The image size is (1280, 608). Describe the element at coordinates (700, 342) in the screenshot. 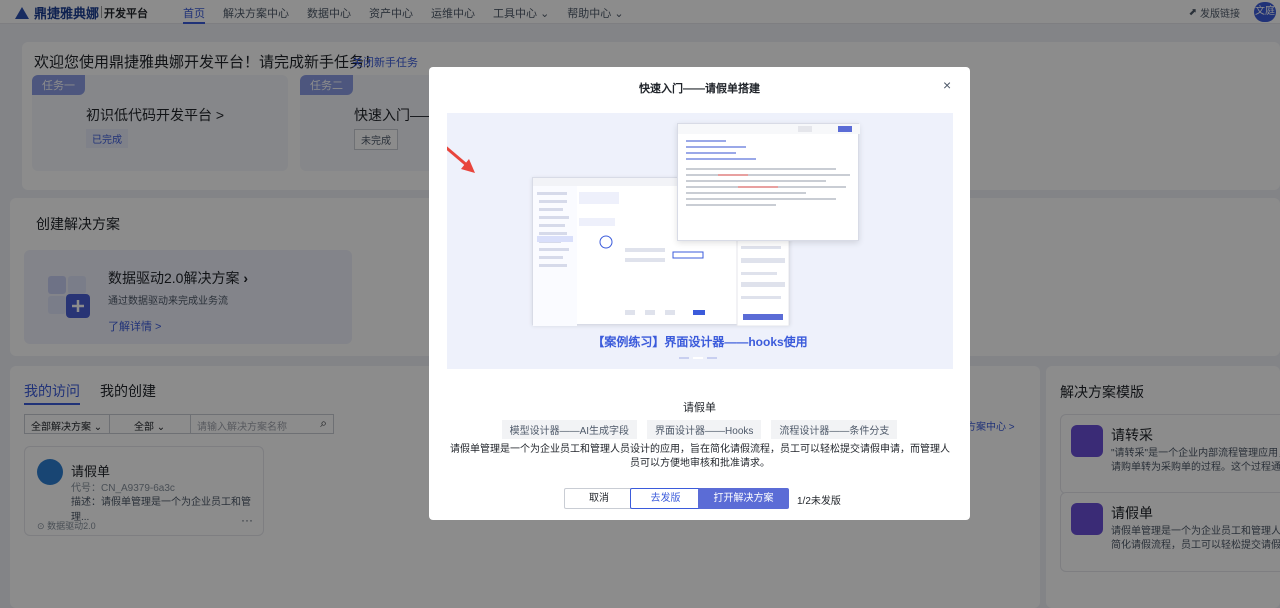

I see `banner-caption: 【案例练习】界面设计器——hooks使用` at that location.